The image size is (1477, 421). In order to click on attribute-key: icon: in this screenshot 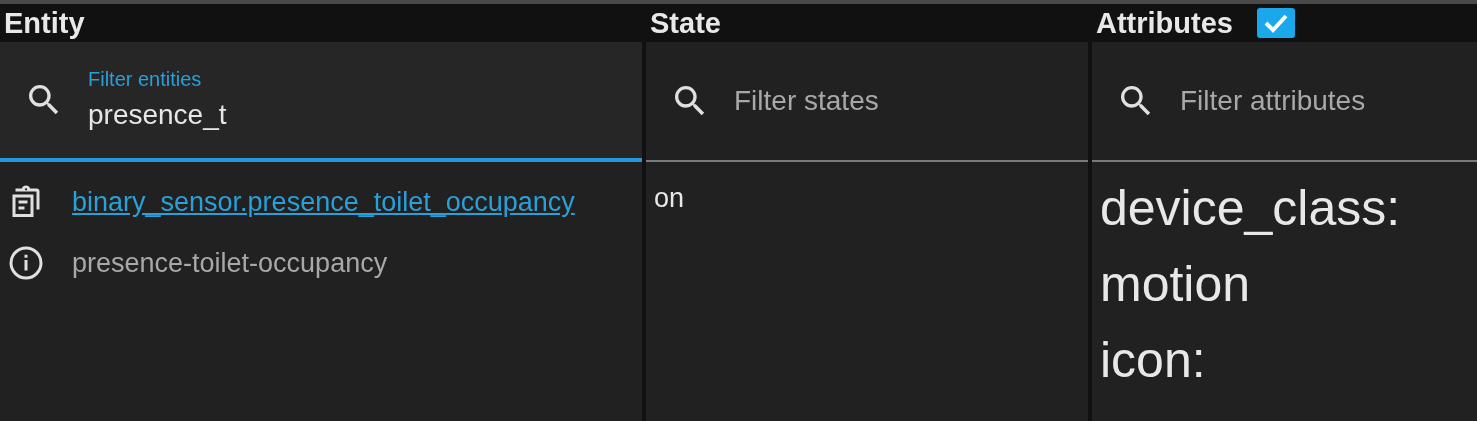, I will do `click(1284, 360)`.